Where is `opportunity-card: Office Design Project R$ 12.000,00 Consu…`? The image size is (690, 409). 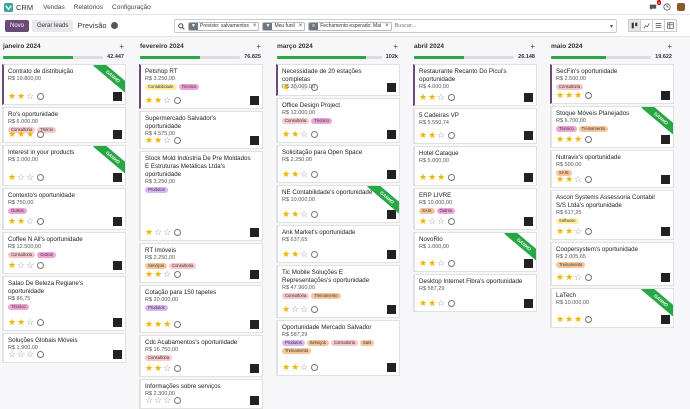
opportunity-card: Office Design Project R$ 12.000,00 Consu… is located at coordinates (338, 120).